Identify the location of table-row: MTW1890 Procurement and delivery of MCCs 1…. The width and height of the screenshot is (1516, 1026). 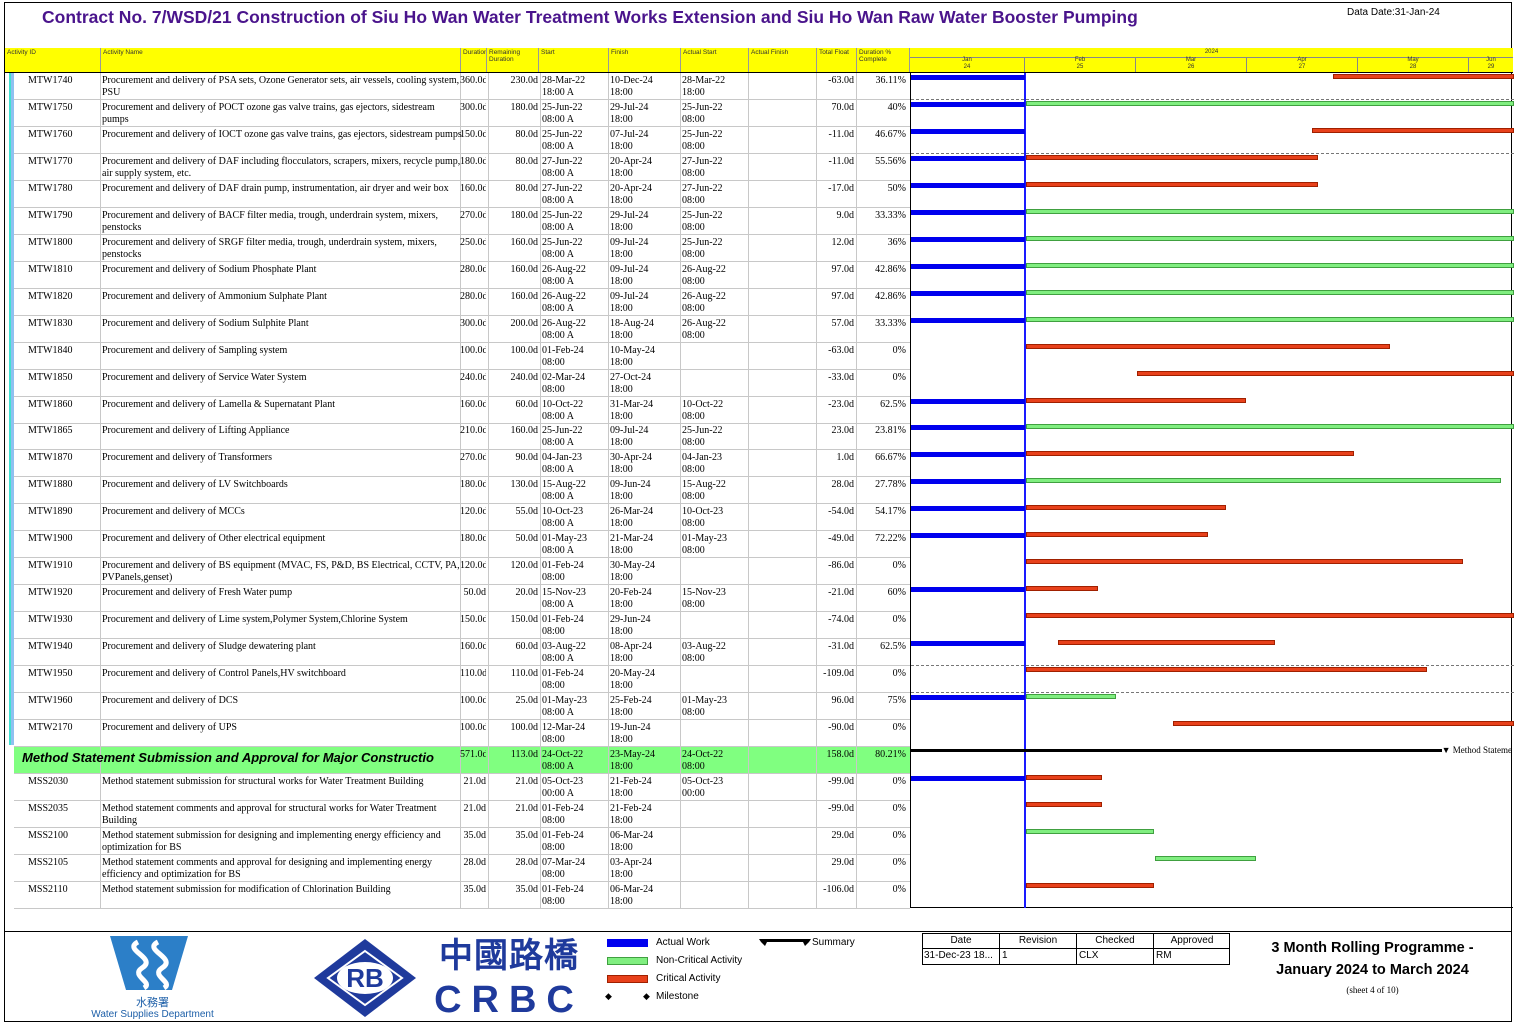
(462, 517).